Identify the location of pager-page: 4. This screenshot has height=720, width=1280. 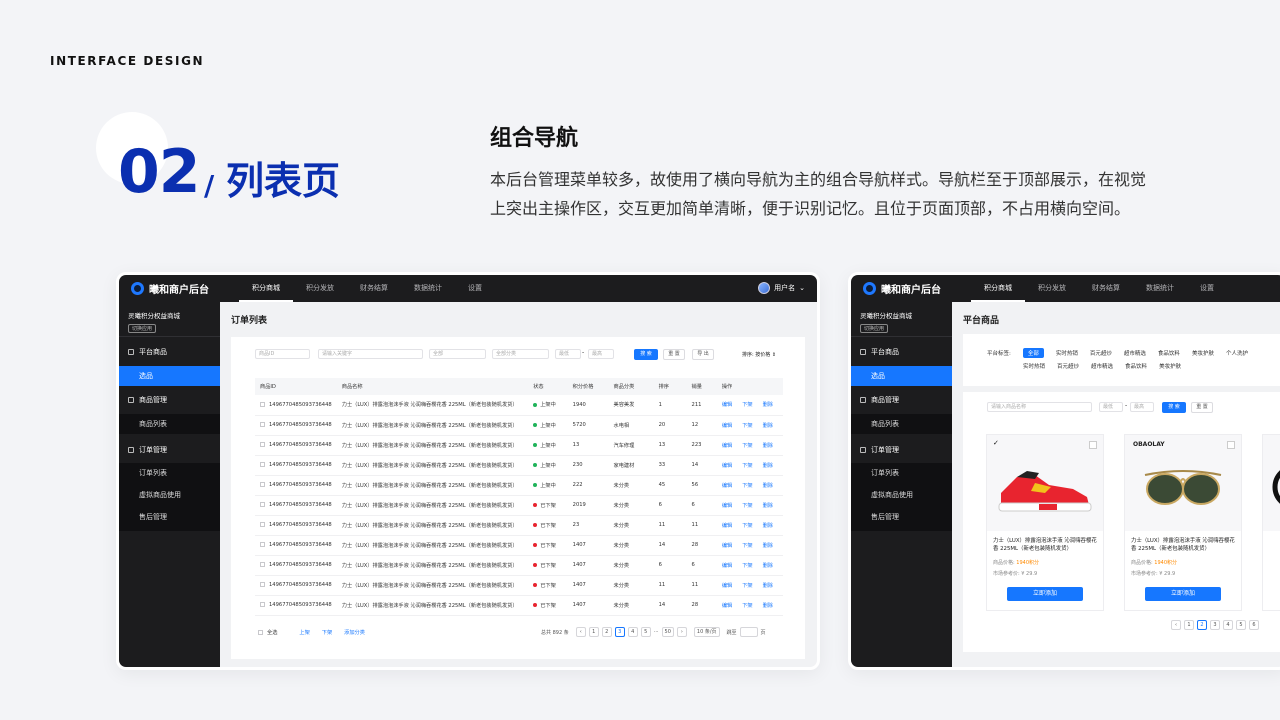
(632, 632).